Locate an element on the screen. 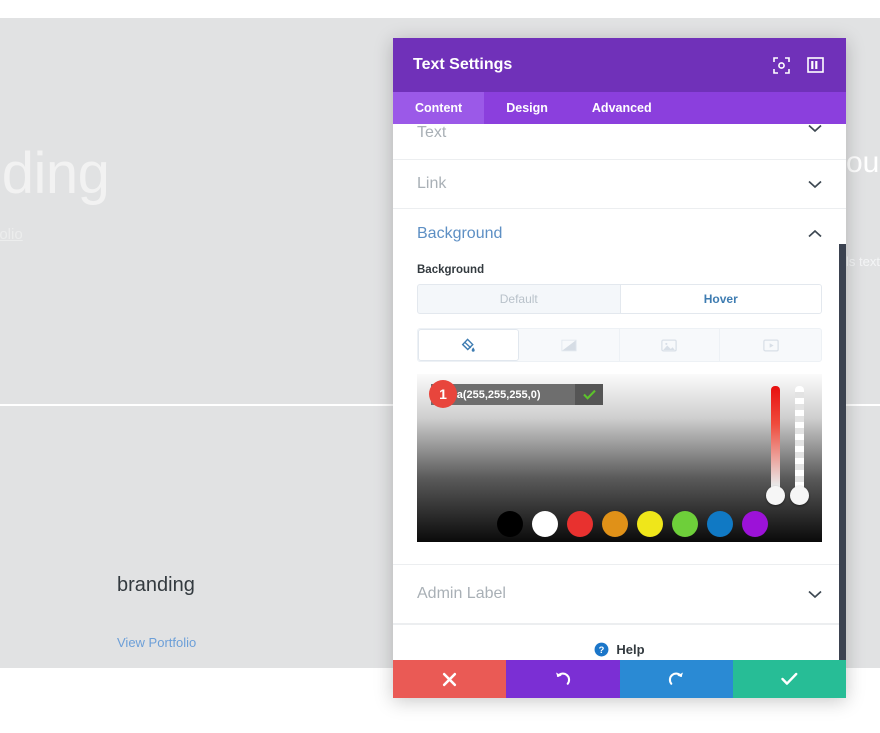 The width and height of the screenshot is (880, 733). tab-design: Design is located at coordinates (527, 108).